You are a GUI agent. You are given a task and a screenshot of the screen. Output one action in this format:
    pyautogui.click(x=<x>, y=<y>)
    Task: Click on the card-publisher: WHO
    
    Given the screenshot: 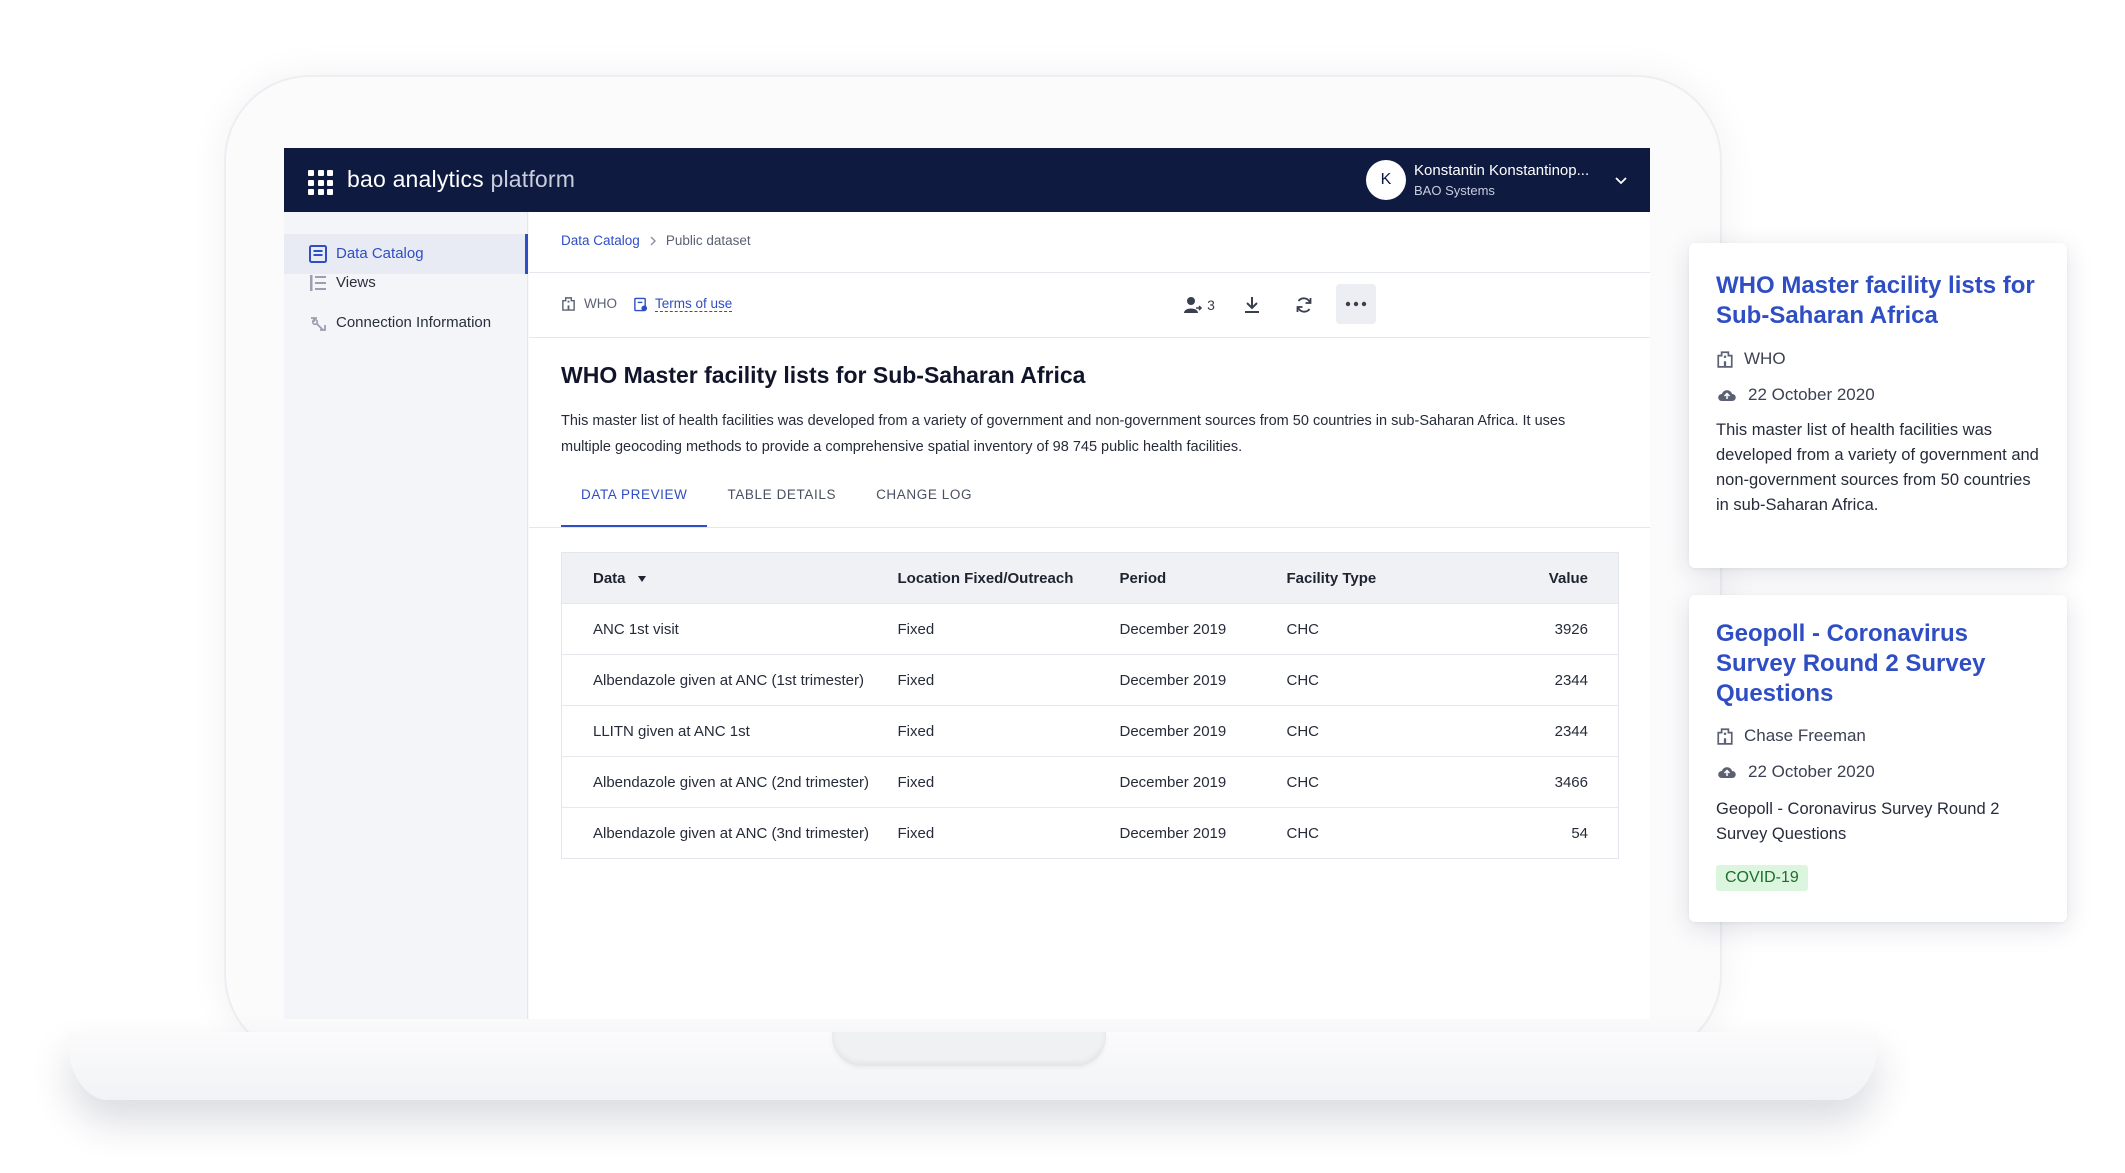 What is the action you would take?
    pyautogui.click(x=1751, y=359)
    